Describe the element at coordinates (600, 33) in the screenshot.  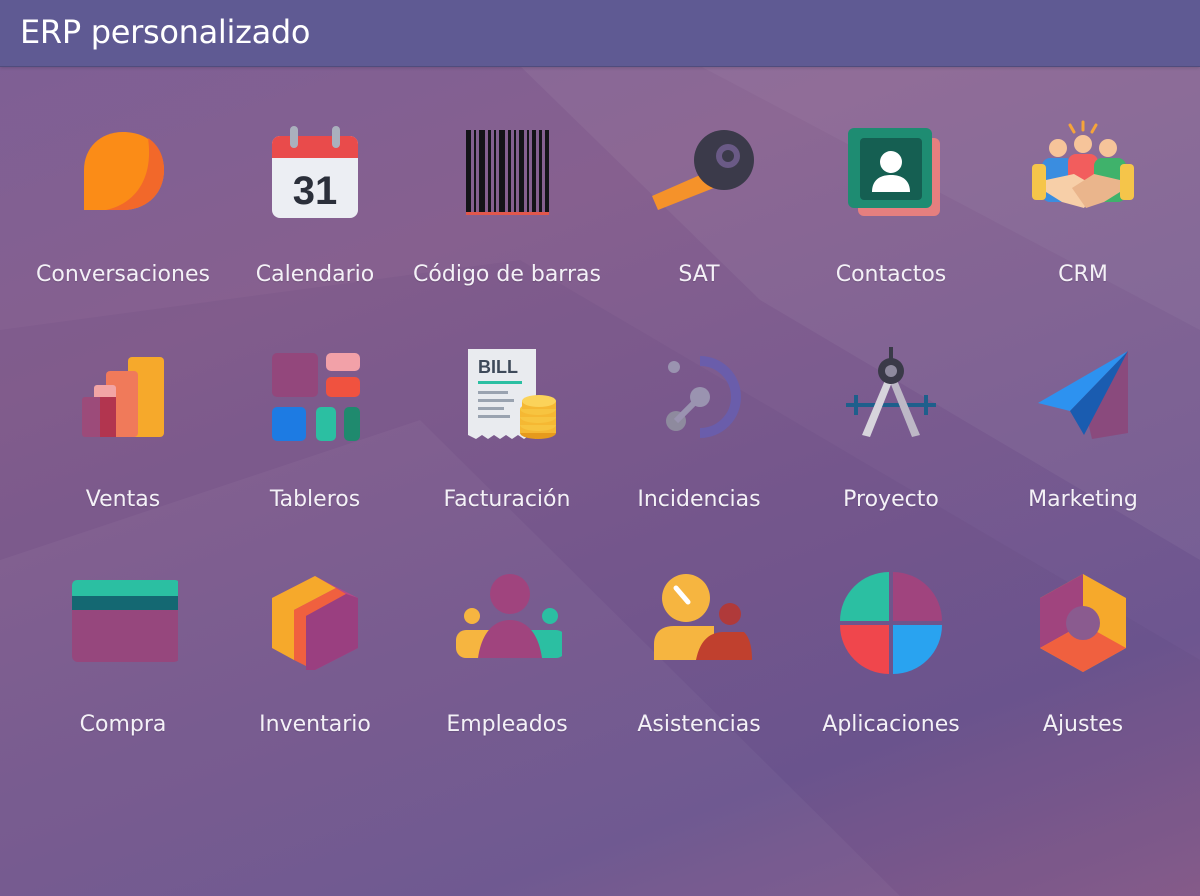
I see `top-bar: ERP personalizado` at that location.